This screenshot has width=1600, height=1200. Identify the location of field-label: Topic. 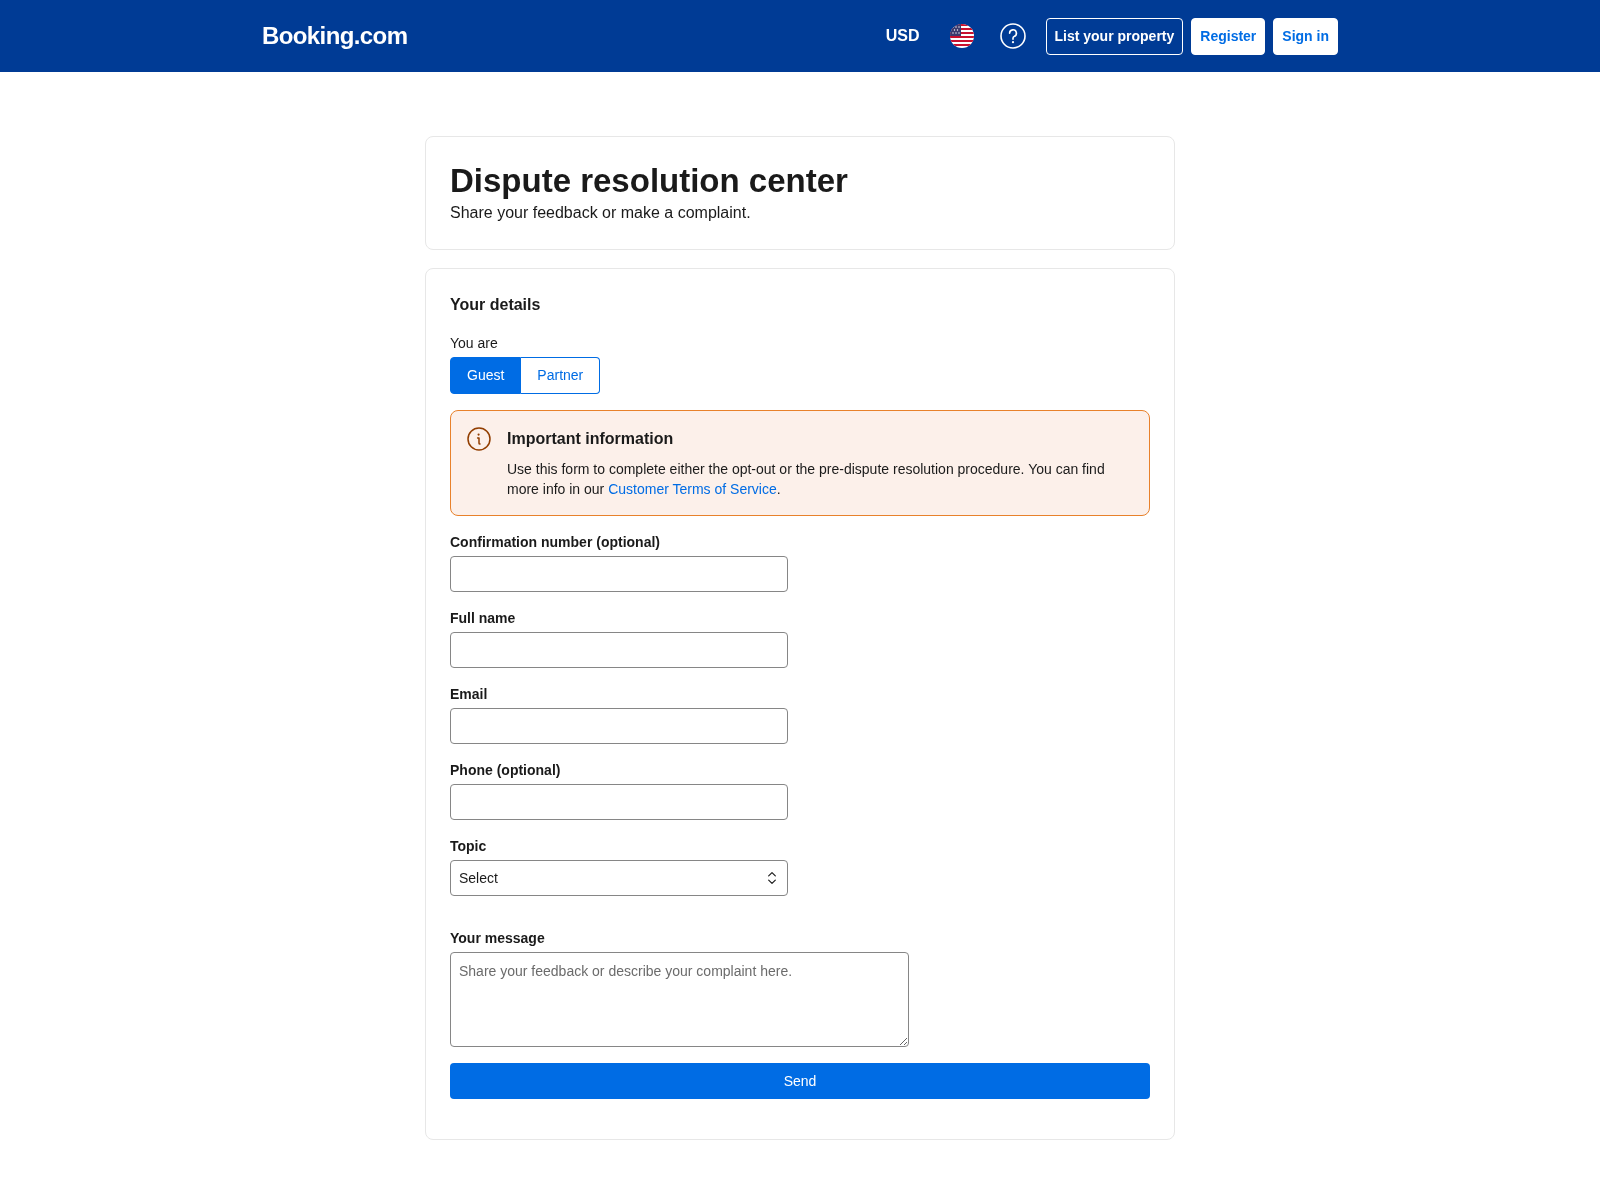
(469, 846).